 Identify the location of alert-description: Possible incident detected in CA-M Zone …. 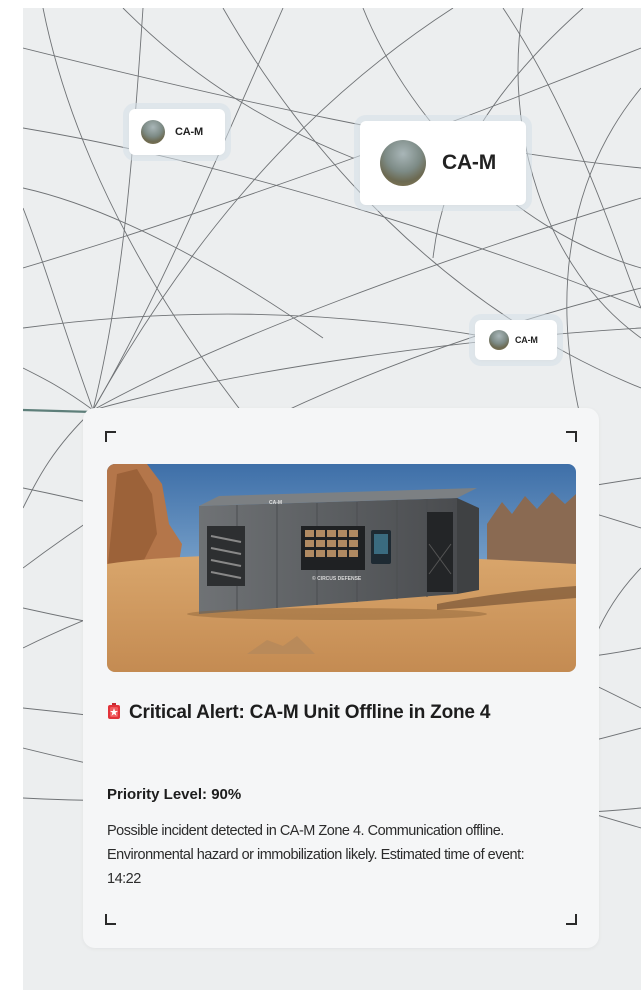
(316, 855).